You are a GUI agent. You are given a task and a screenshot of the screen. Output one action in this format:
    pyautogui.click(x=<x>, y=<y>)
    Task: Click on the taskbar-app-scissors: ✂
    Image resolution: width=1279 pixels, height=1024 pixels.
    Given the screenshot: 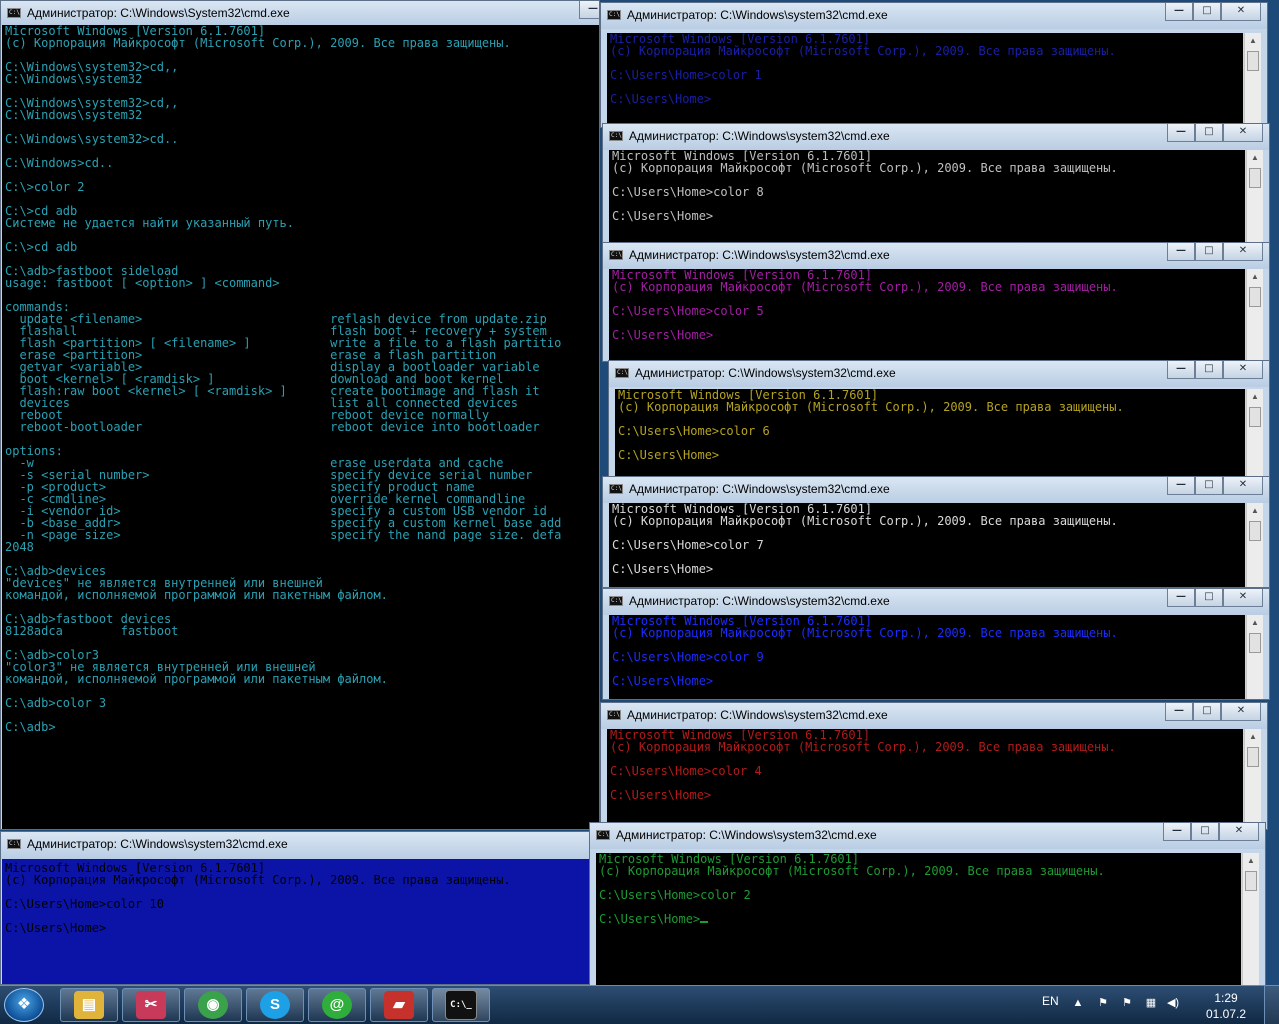 What is the action you would take?
    pyautogui.click(x=151, y=1005)
    